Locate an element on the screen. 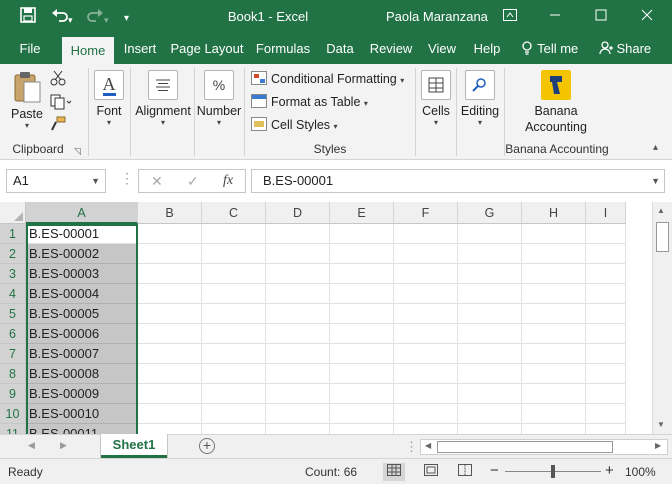 The height and width of the screenshot is (484, 672). cell-c7 is located at coordinates (234, 354).